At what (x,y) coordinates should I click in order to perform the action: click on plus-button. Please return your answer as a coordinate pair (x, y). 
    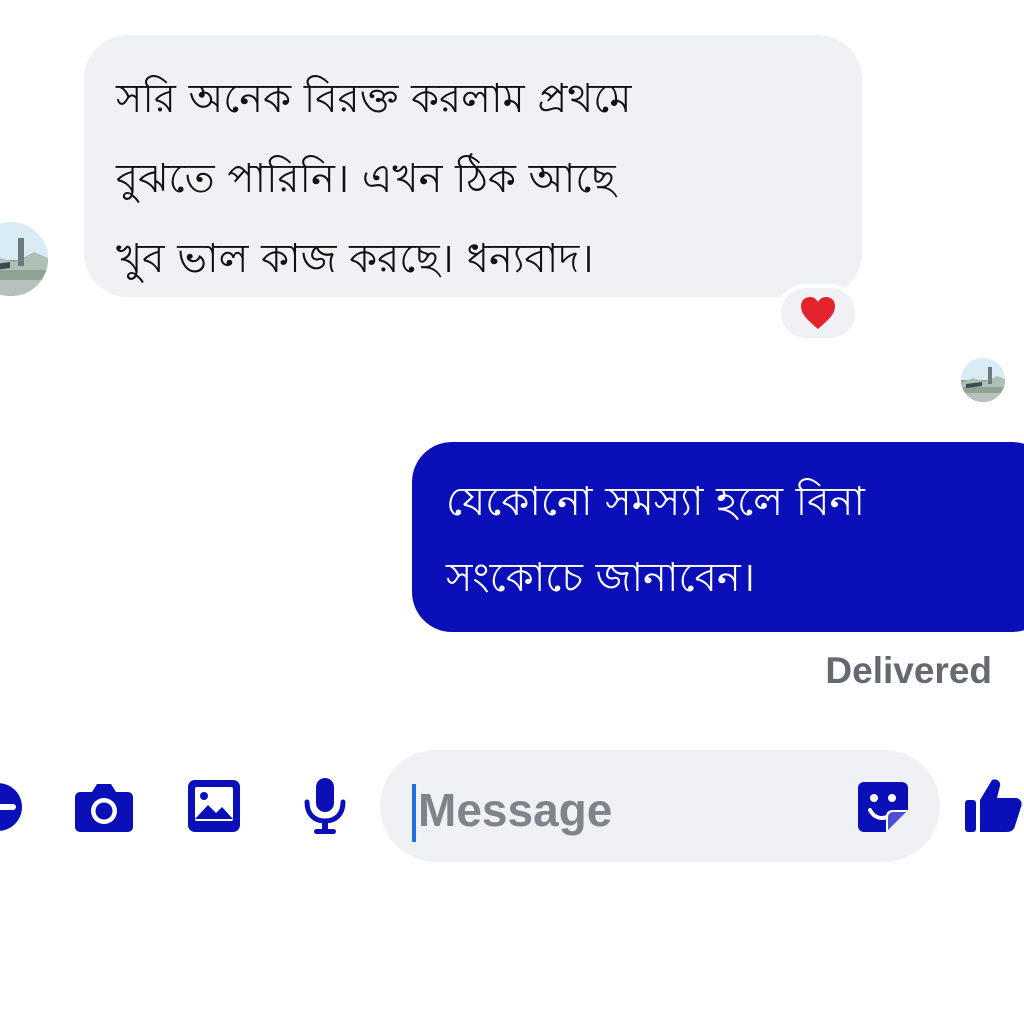
    Looking at the image, I should click on (12, 807).